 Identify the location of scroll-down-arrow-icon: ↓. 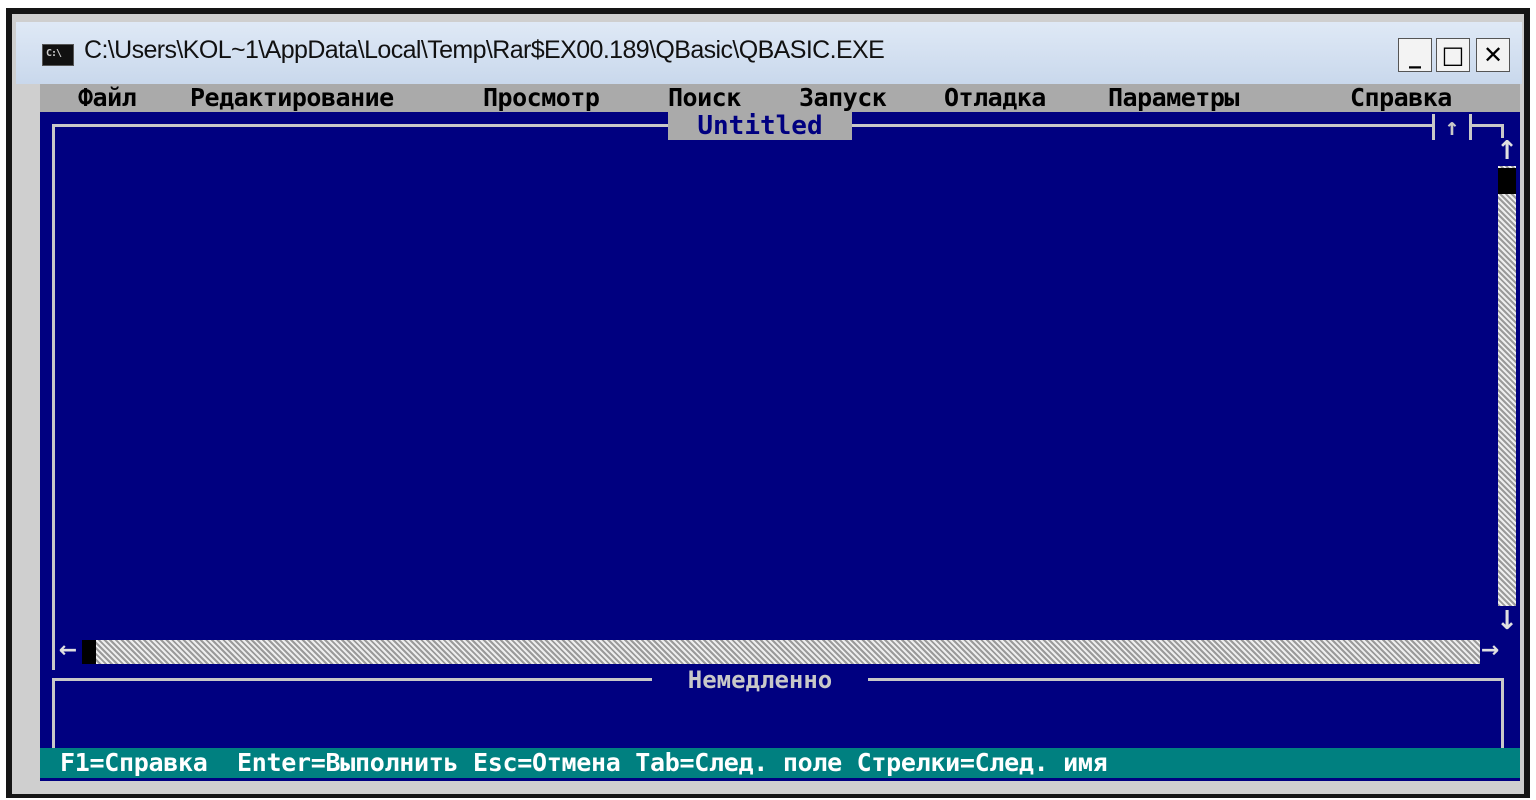
(1507, 622).